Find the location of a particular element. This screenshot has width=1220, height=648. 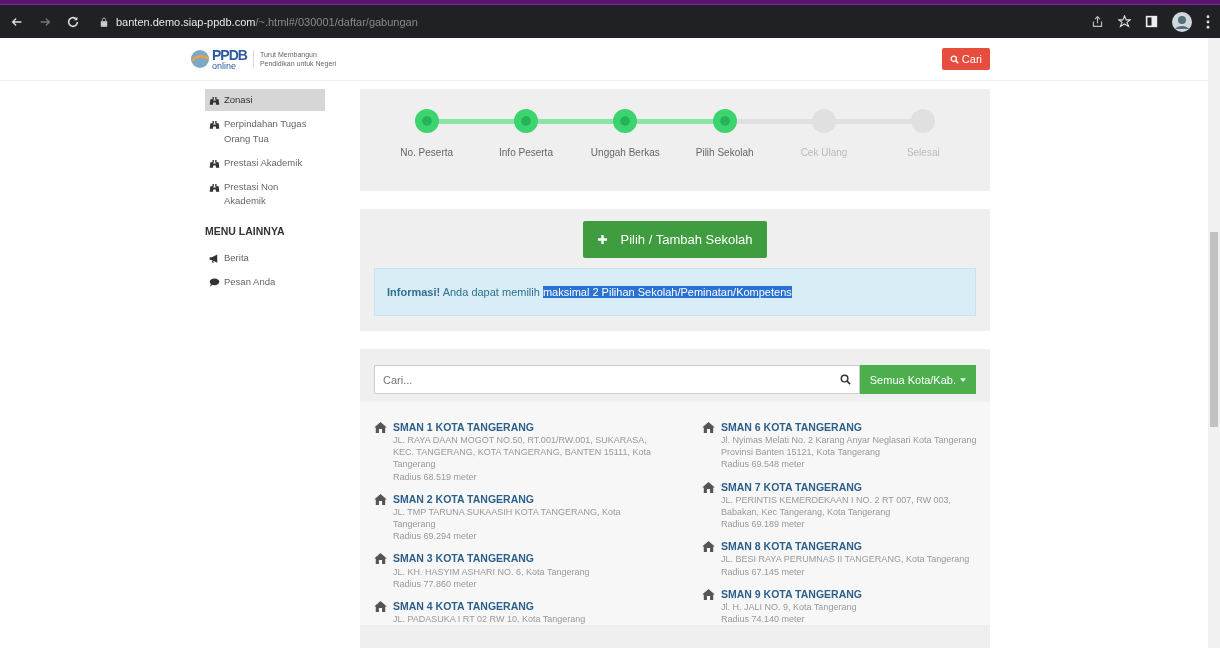

school-radius: Radius 74.140 meter is located at coordinates (763, 619).